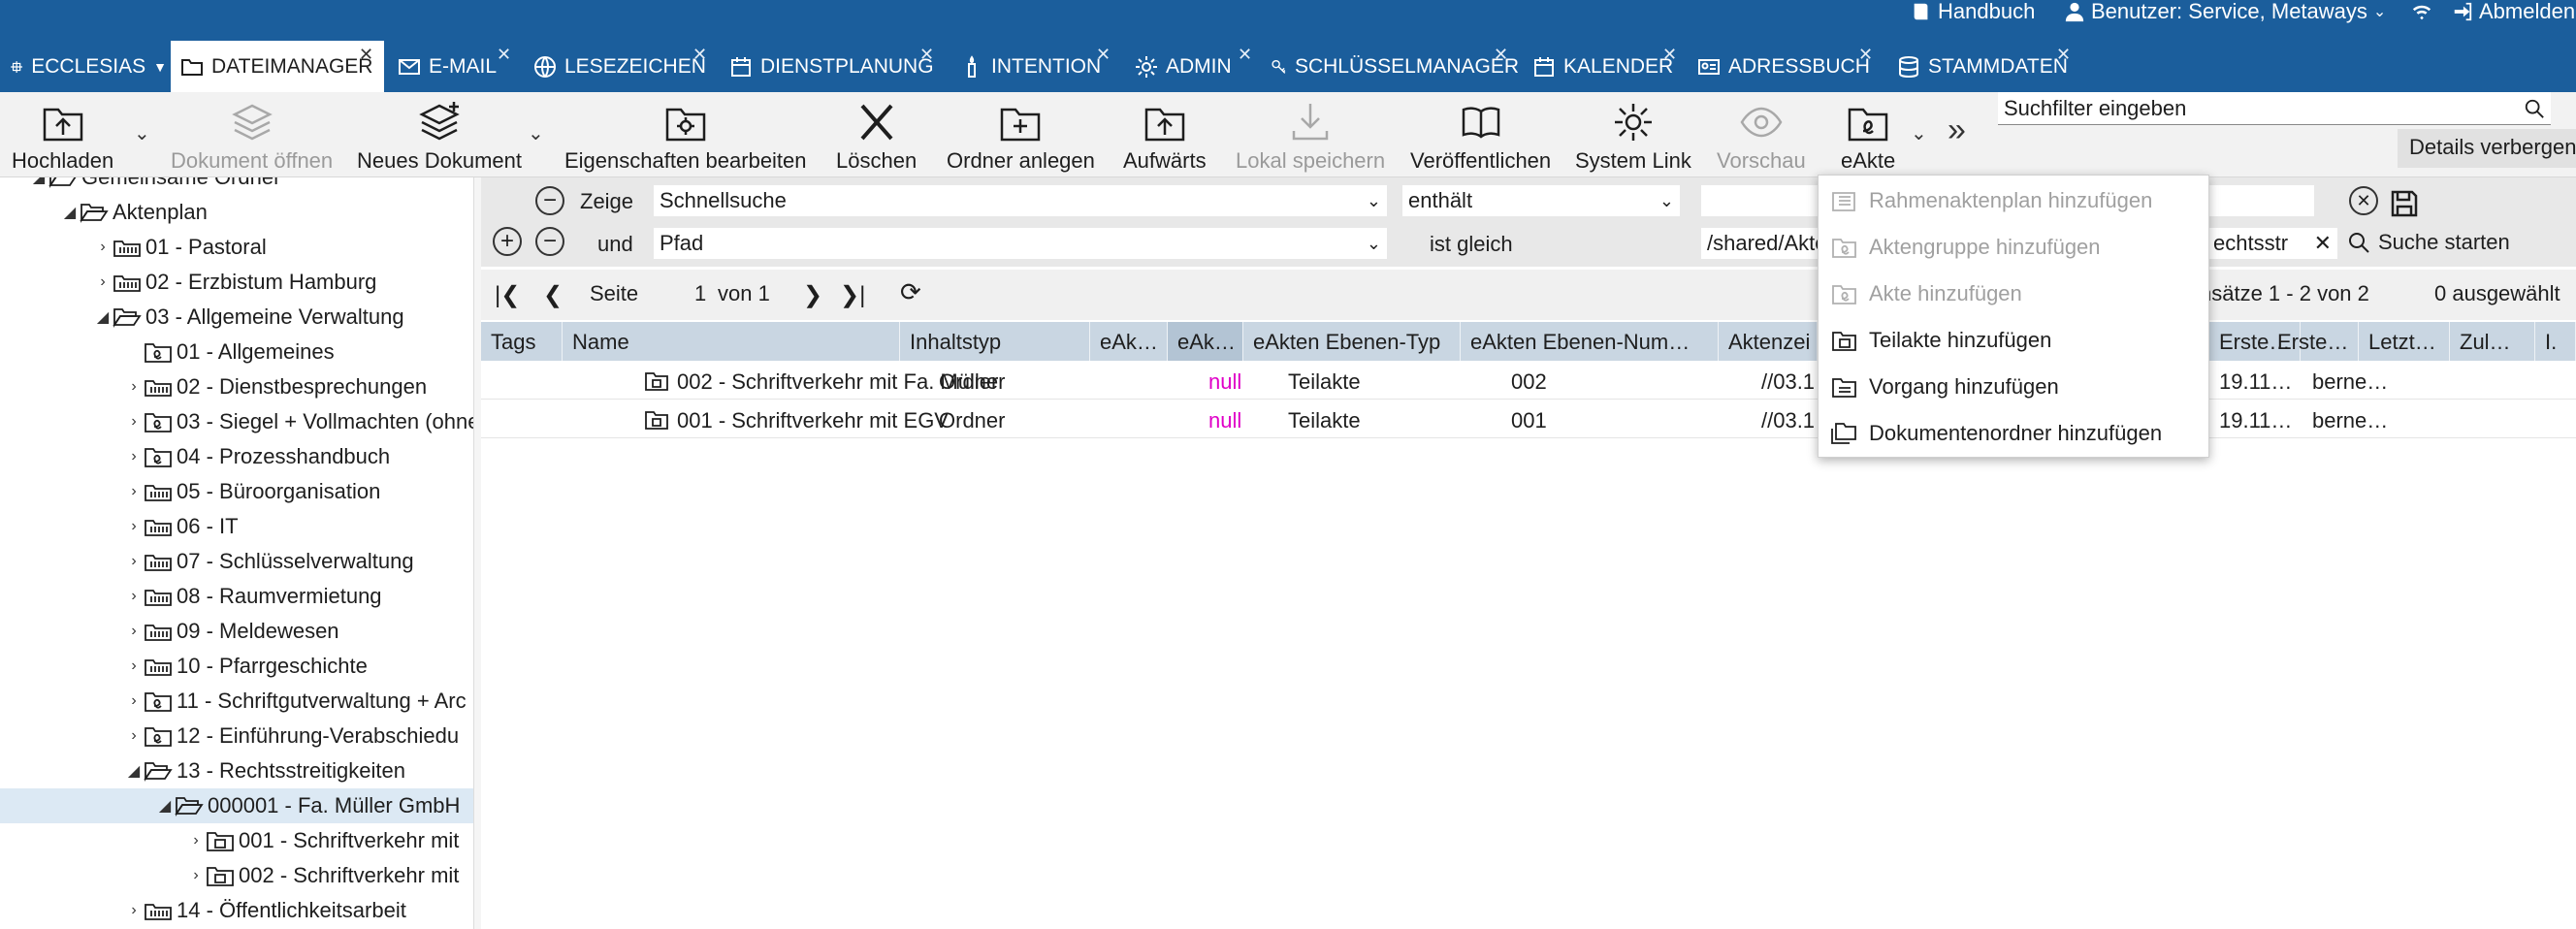  I want to click on tree-node: › 07 - Schlüsselverwaltung, so click(206, 561).